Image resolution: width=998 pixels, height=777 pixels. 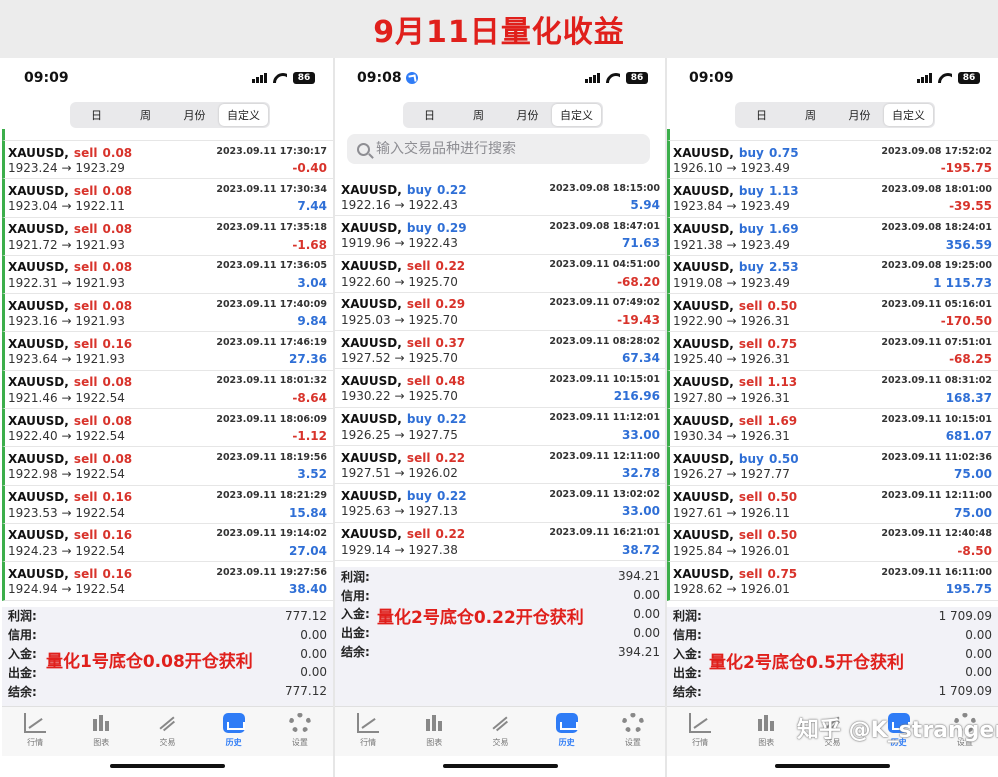 I want to click on search-input, so click(x=506, y=149).